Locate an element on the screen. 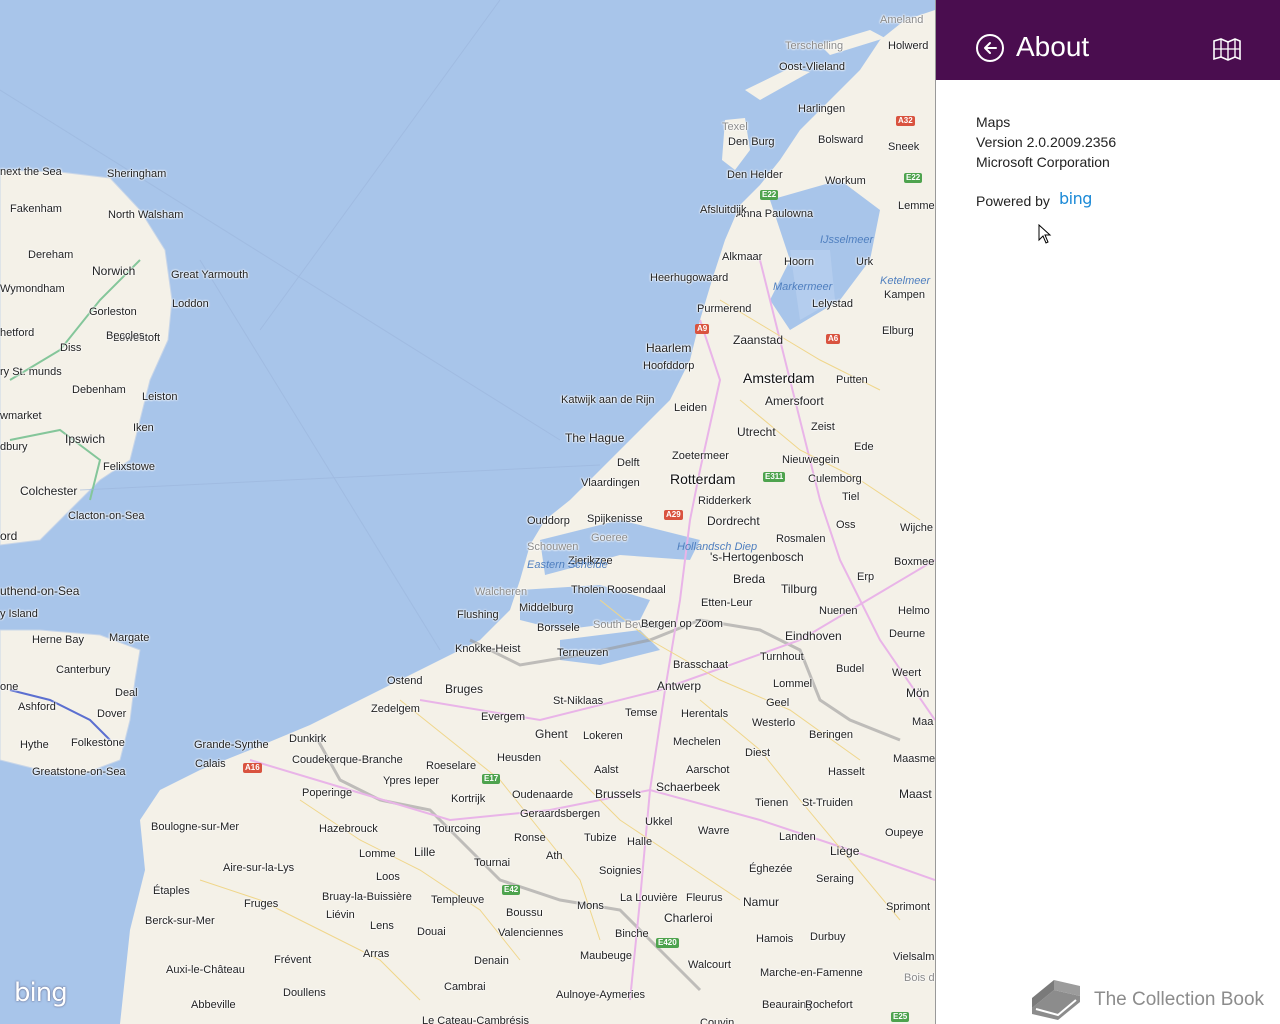 This screenshot has height=1024, width=1280. map-place-label: Spijkenisse is located at coordinates (615, 519).